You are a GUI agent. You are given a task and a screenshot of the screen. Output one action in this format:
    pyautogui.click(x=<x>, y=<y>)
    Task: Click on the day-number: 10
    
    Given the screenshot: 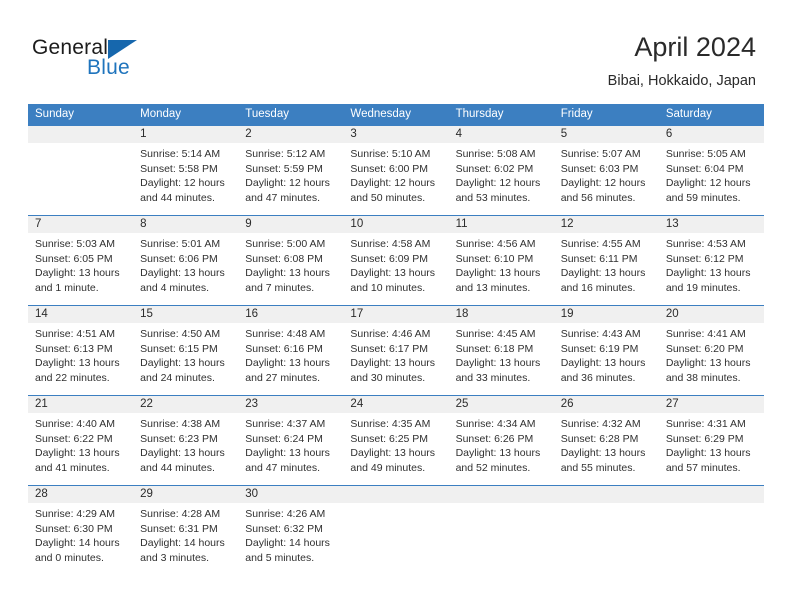 What is the action you would take?
    pyautogui.click(x=357, y=224)
    